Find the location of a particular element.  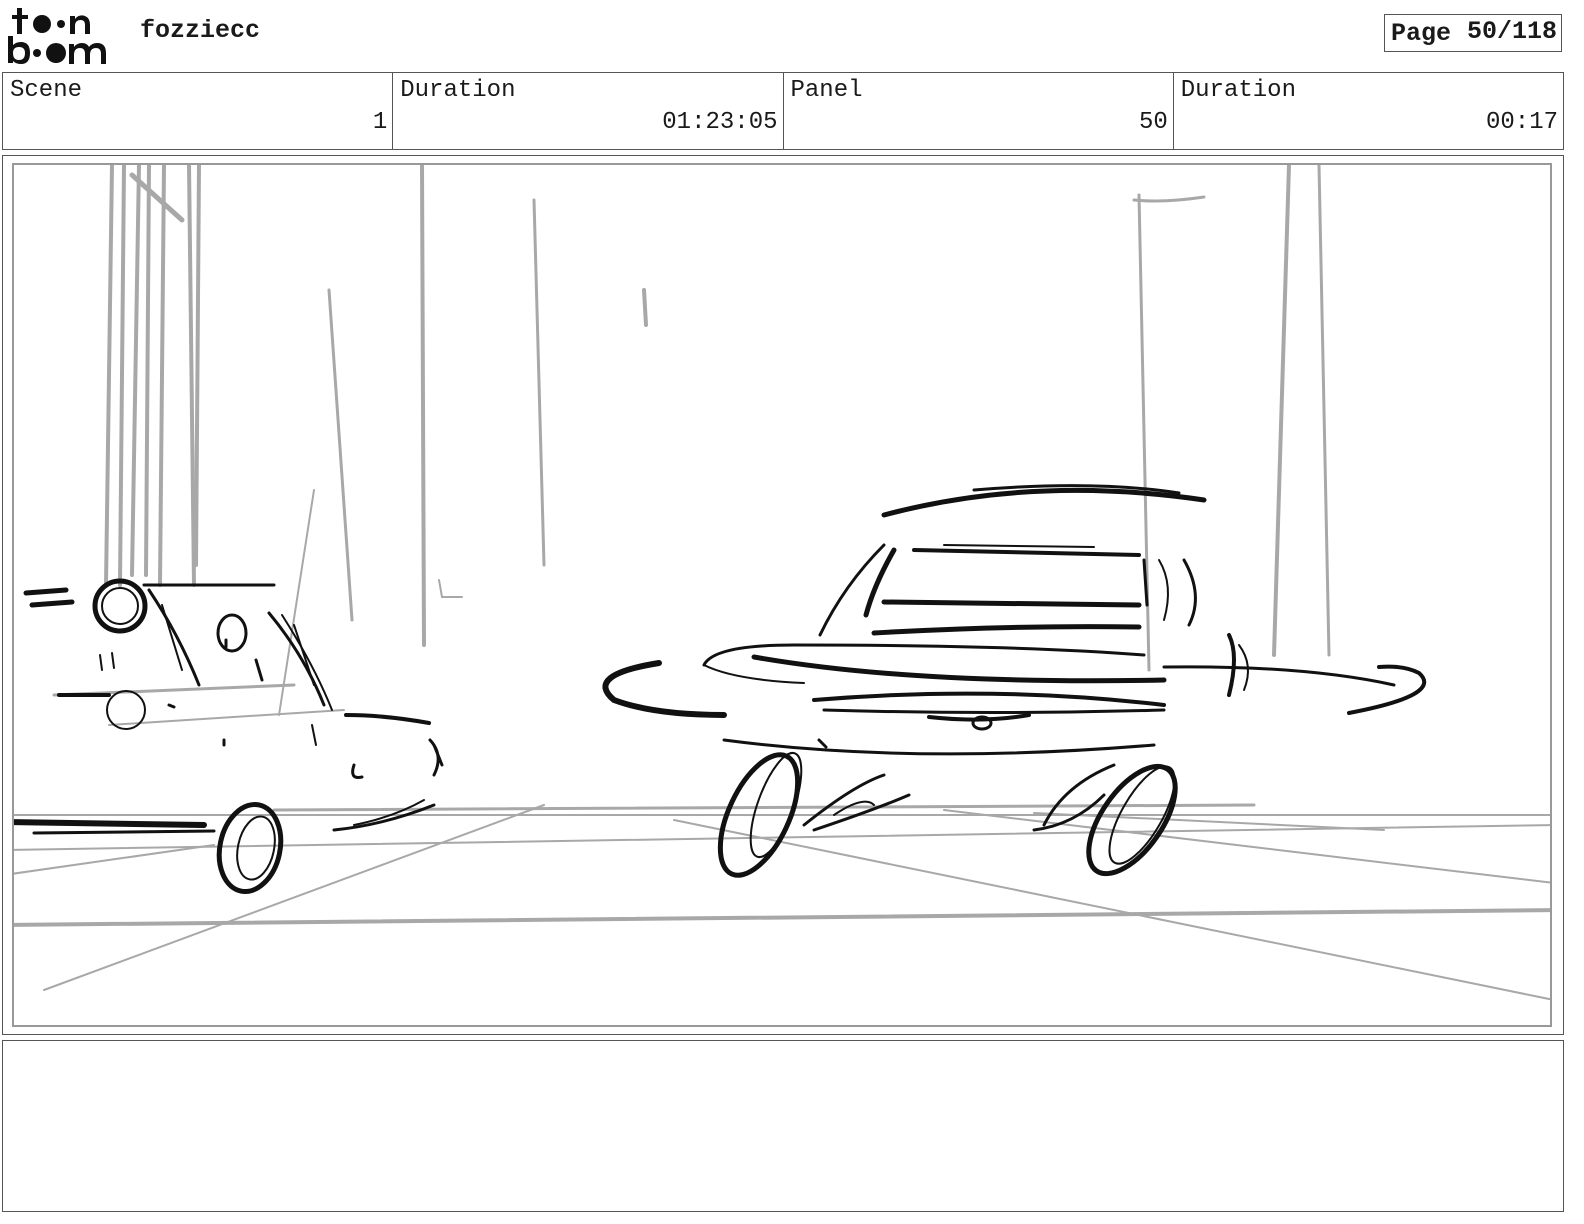

panel-duration-value: 00:17 is located at coordinates (1521, 122).